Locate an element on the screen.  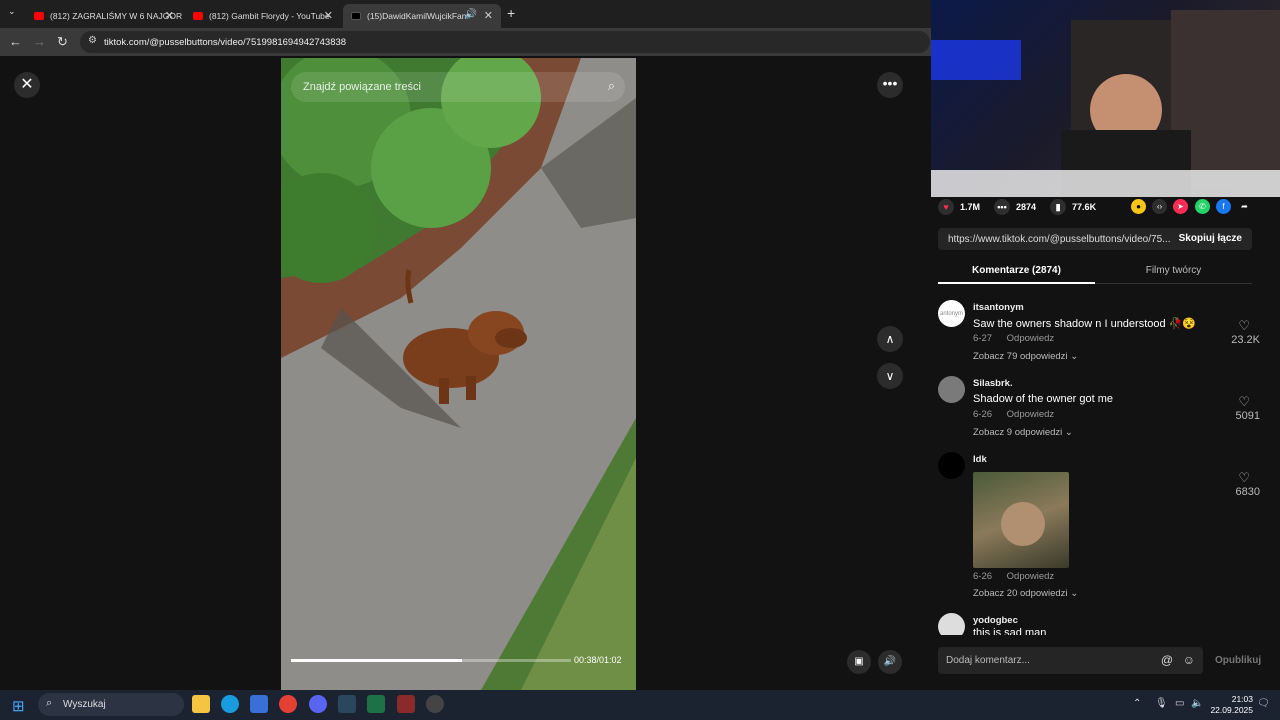
like-count: 1.7M is located at coordinates (970, 207).